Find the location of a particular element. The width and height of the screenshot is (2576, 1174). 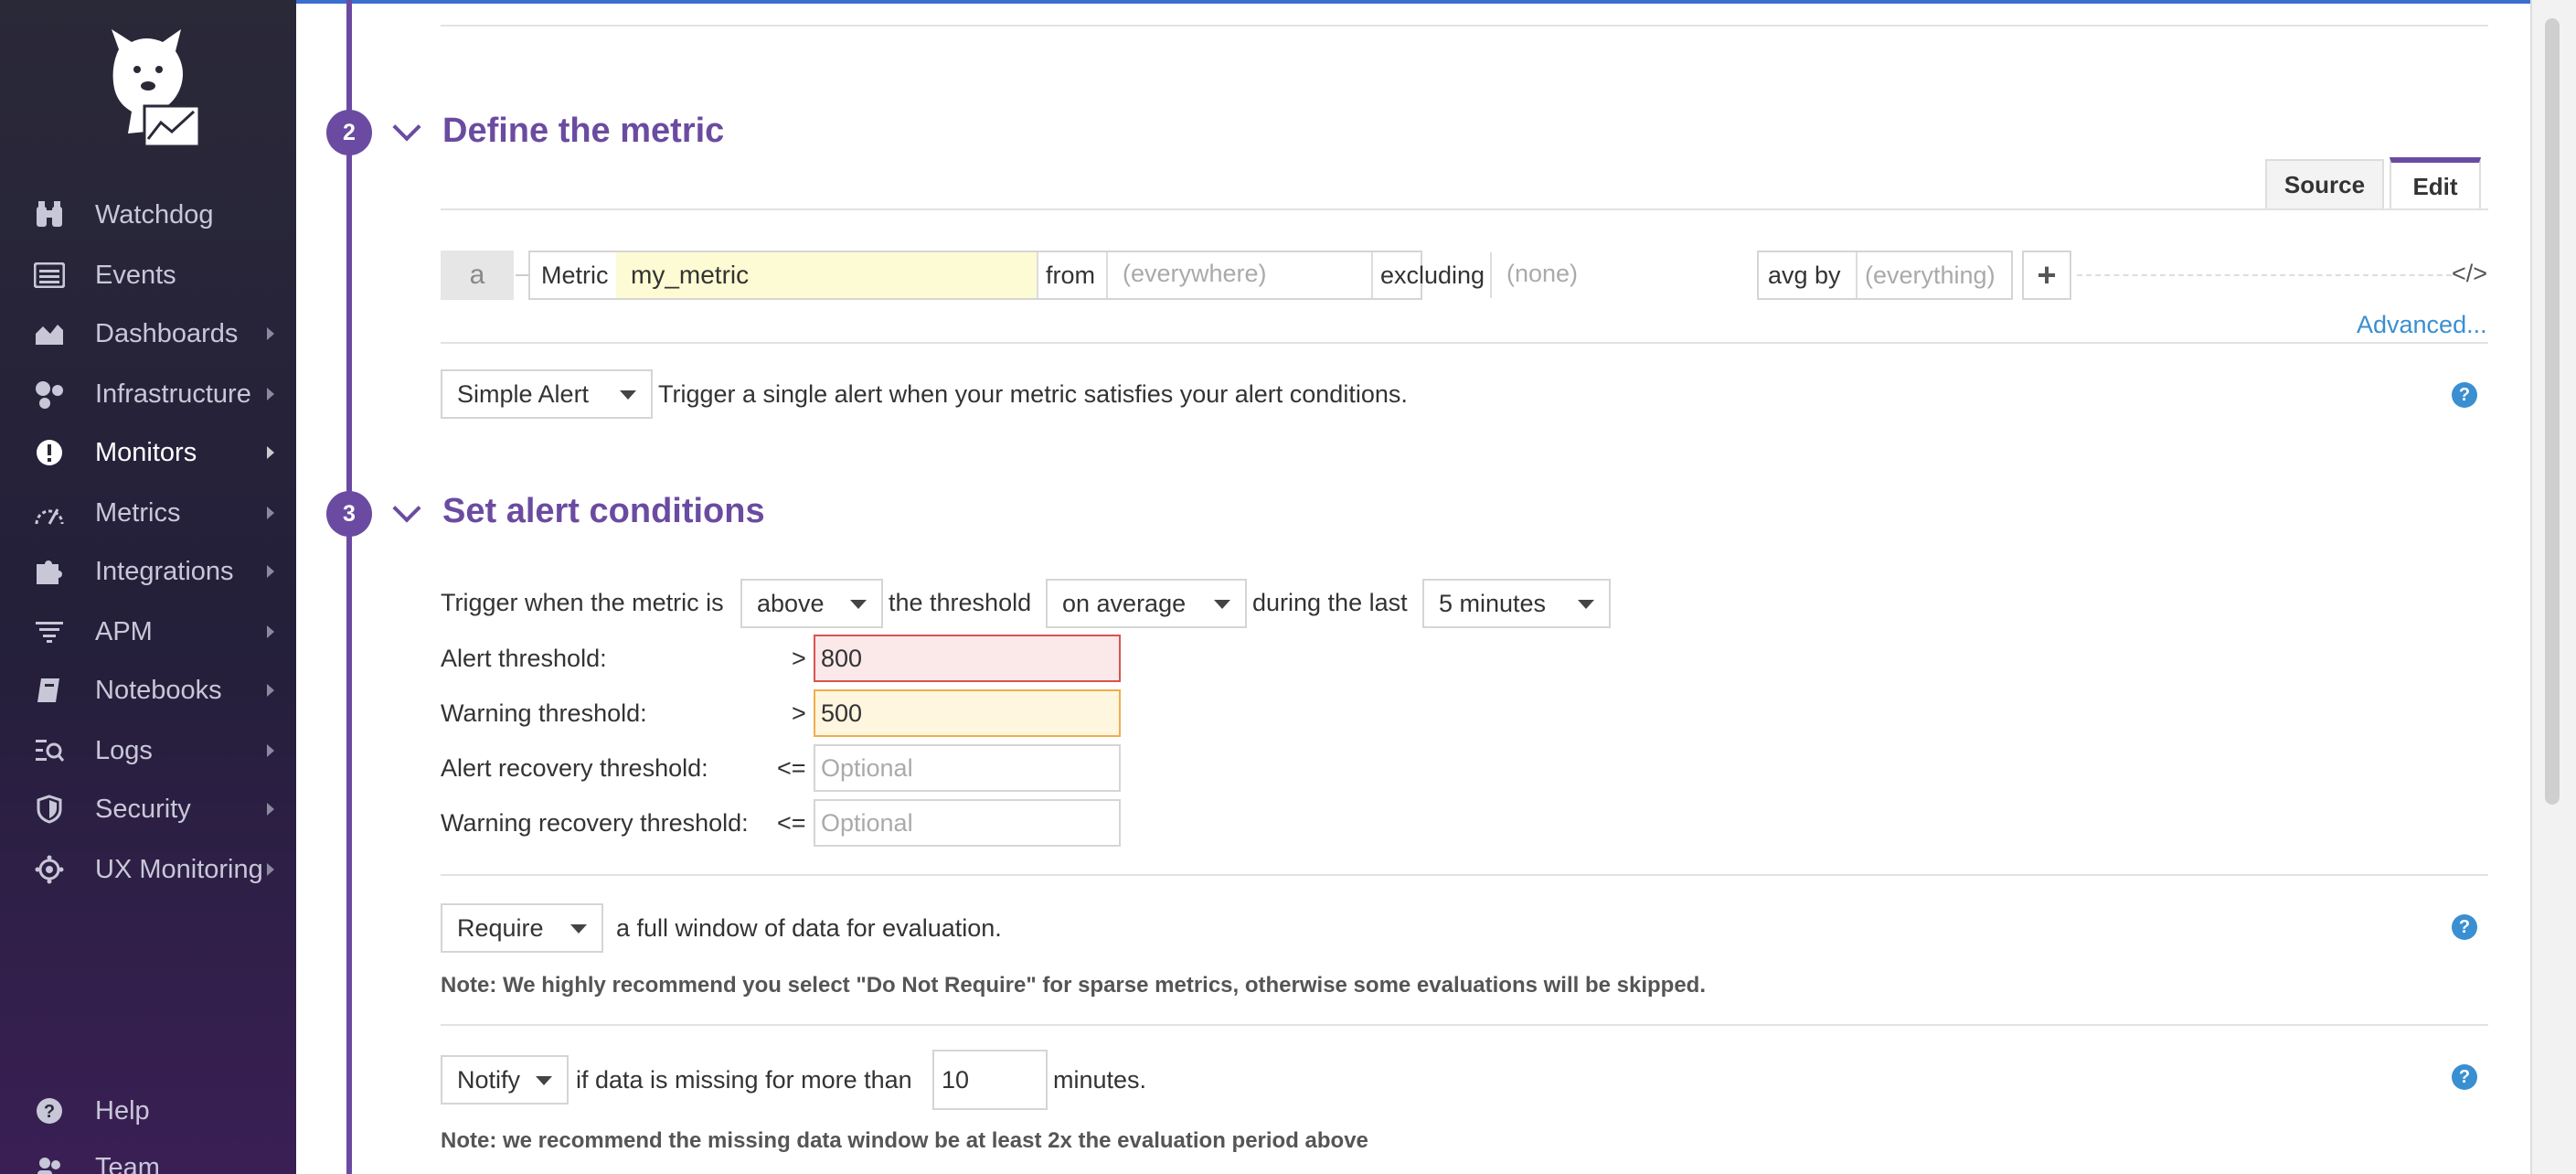

section-title: Define the metric is located at coordinates (583, 131).